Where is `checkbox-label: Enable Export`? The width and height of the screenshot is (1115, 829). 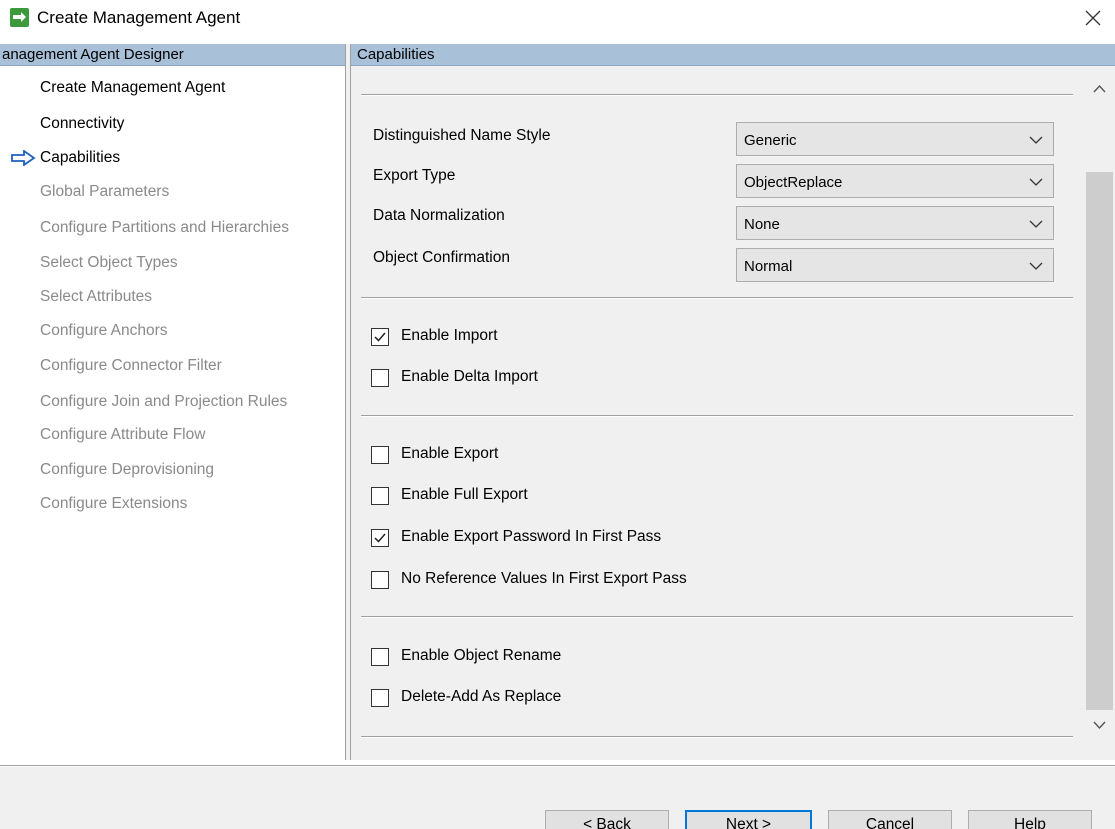 checkbox-label: Enable Export is located at coordinates (450, 453).